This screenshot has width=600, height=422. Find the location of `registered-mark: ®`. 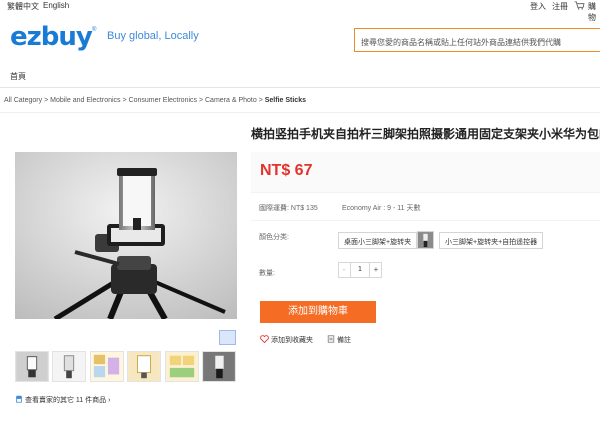

registered-mark: ® is located at coordinates (94, 30).